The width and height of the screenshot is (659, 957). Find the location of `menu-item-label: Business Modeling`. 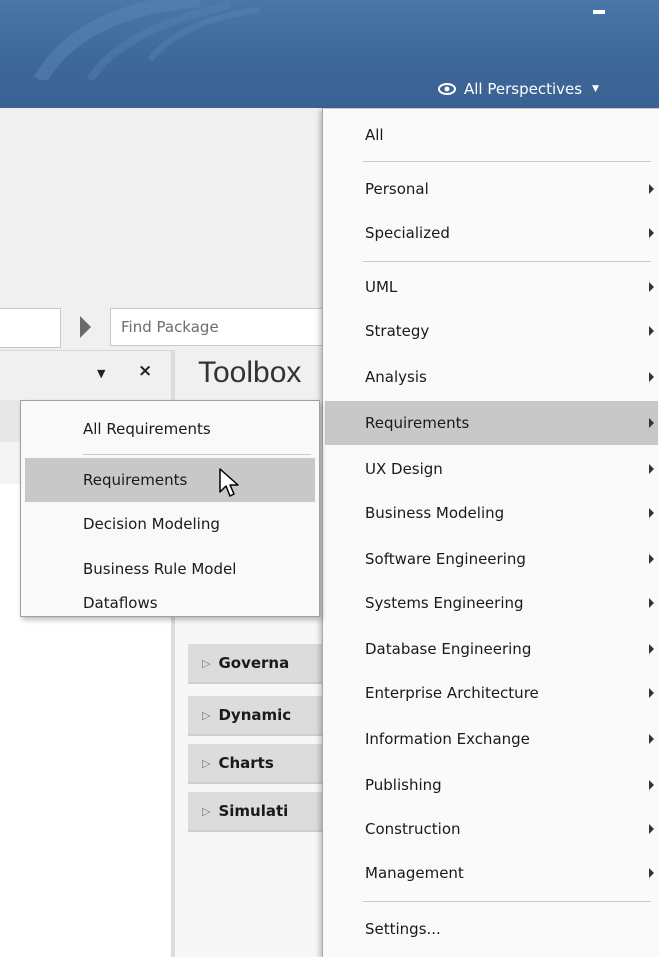

menu-item-label: Business Modeling is located at coordinates (435, 513).